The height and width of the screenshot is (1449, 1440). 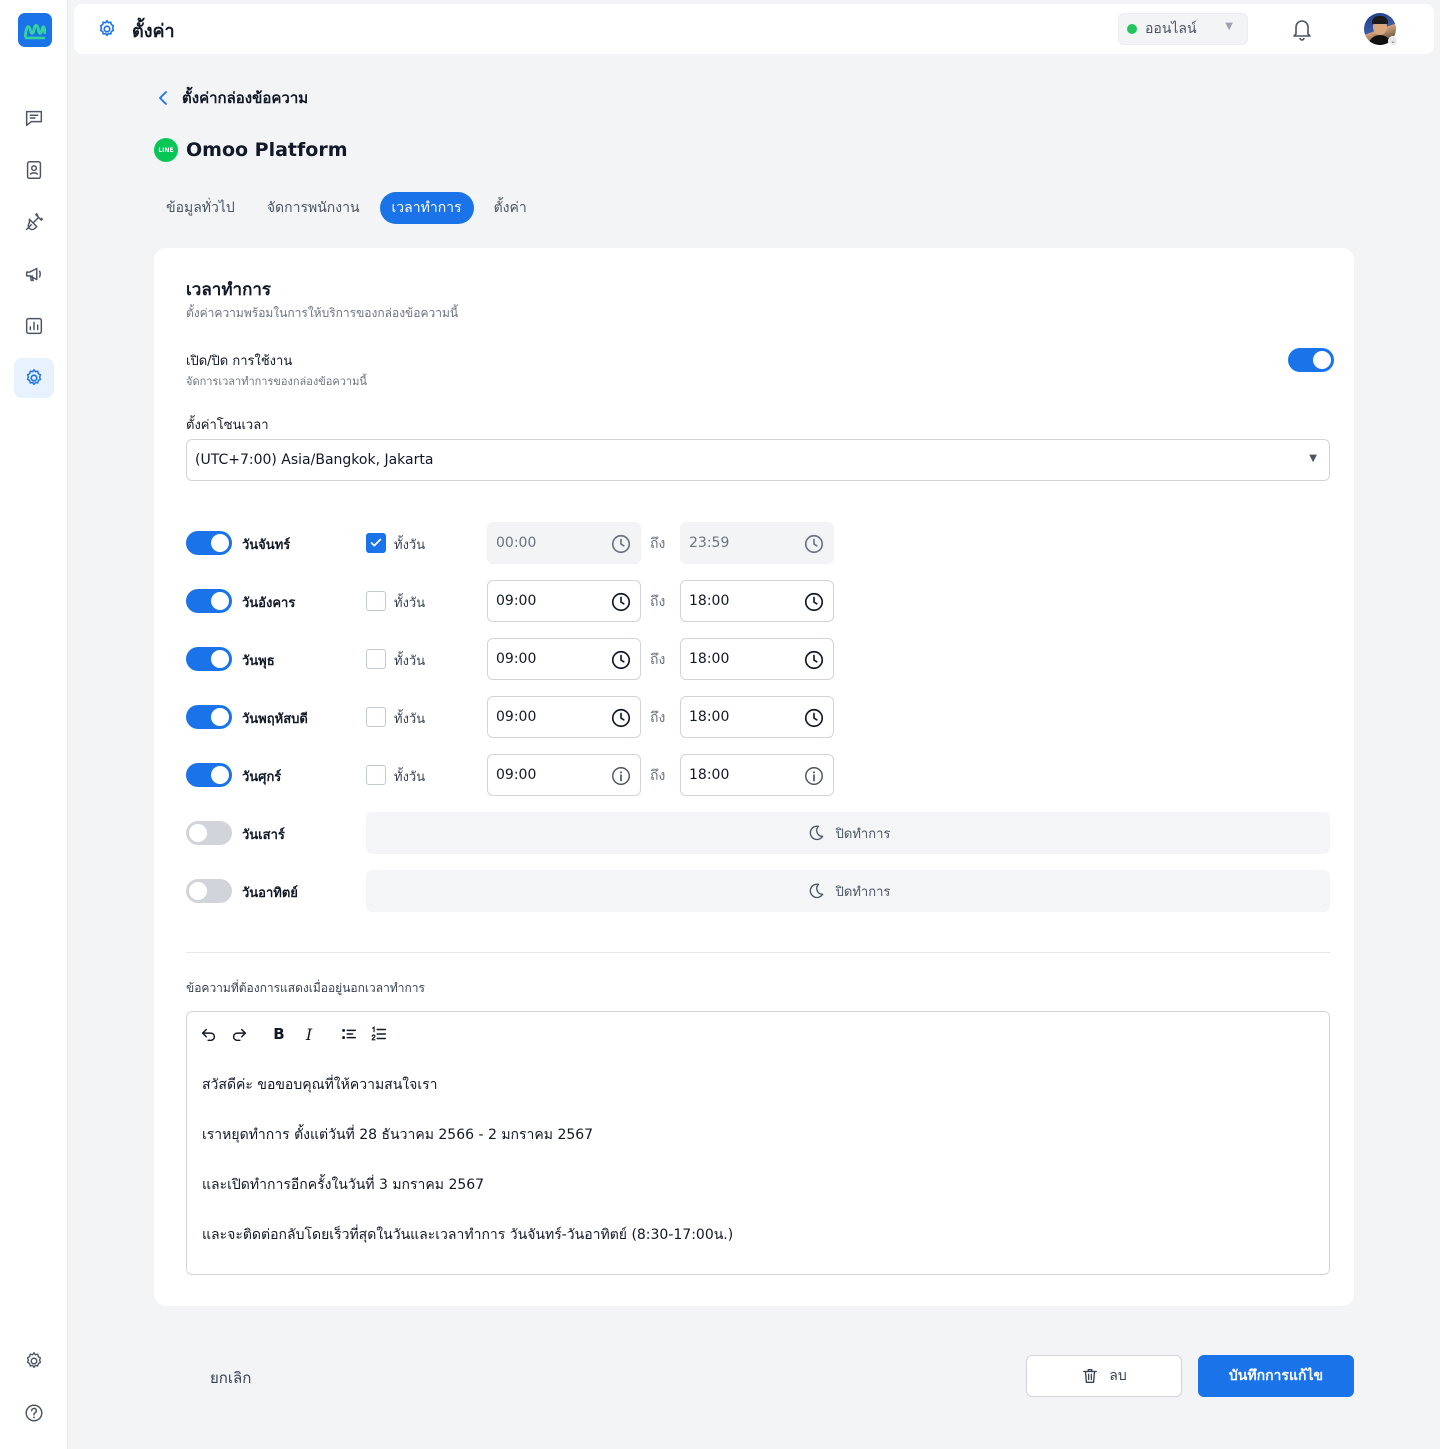 I want to click on day-toggle-tuesday, so click(x=209, y=601).